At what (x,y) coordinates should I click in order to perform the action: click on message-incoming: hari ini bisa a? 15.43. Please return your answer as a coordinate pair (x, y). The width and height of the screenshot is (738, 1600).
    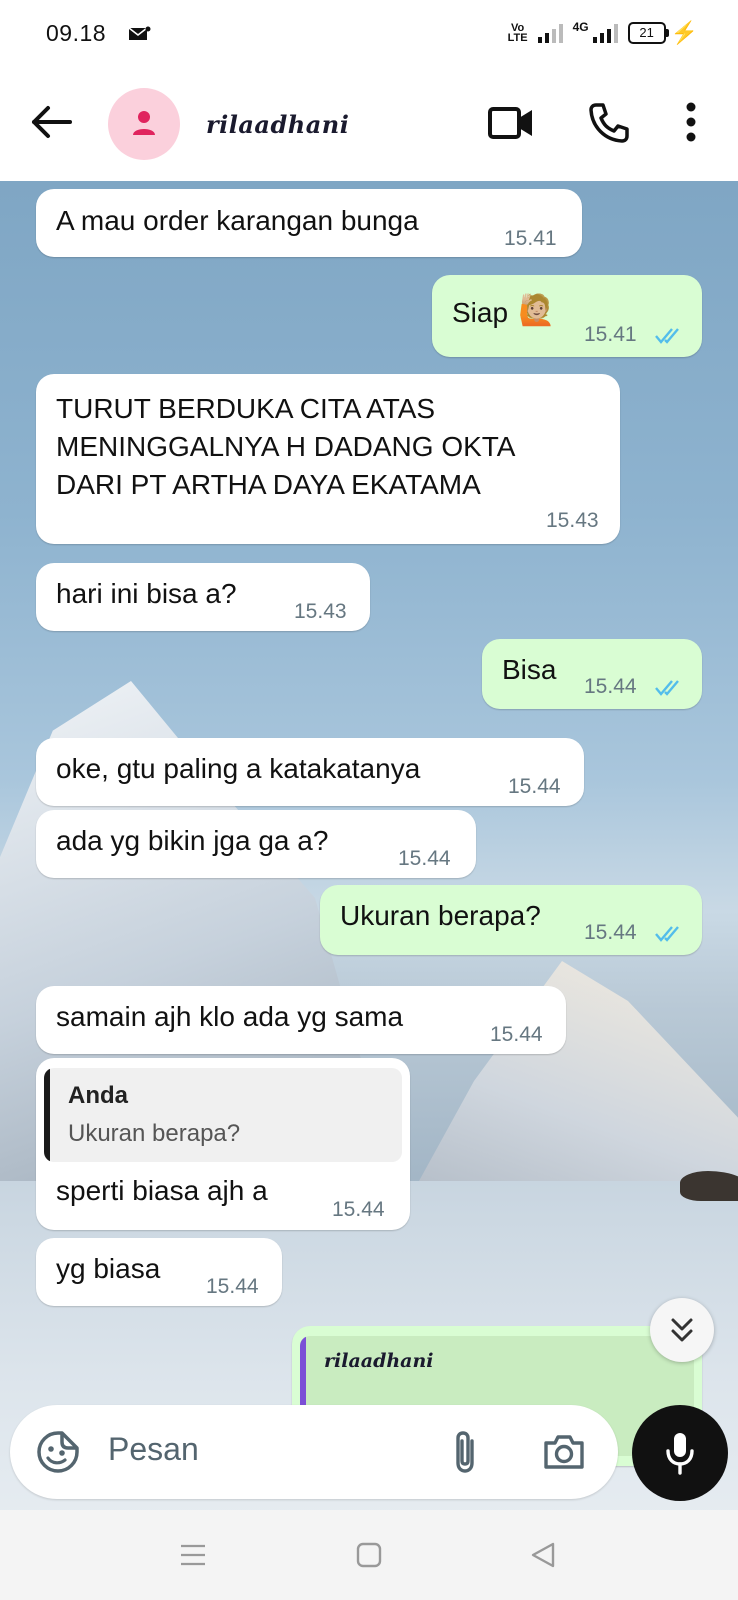
    Looking at the image, I should click on (203, 597).